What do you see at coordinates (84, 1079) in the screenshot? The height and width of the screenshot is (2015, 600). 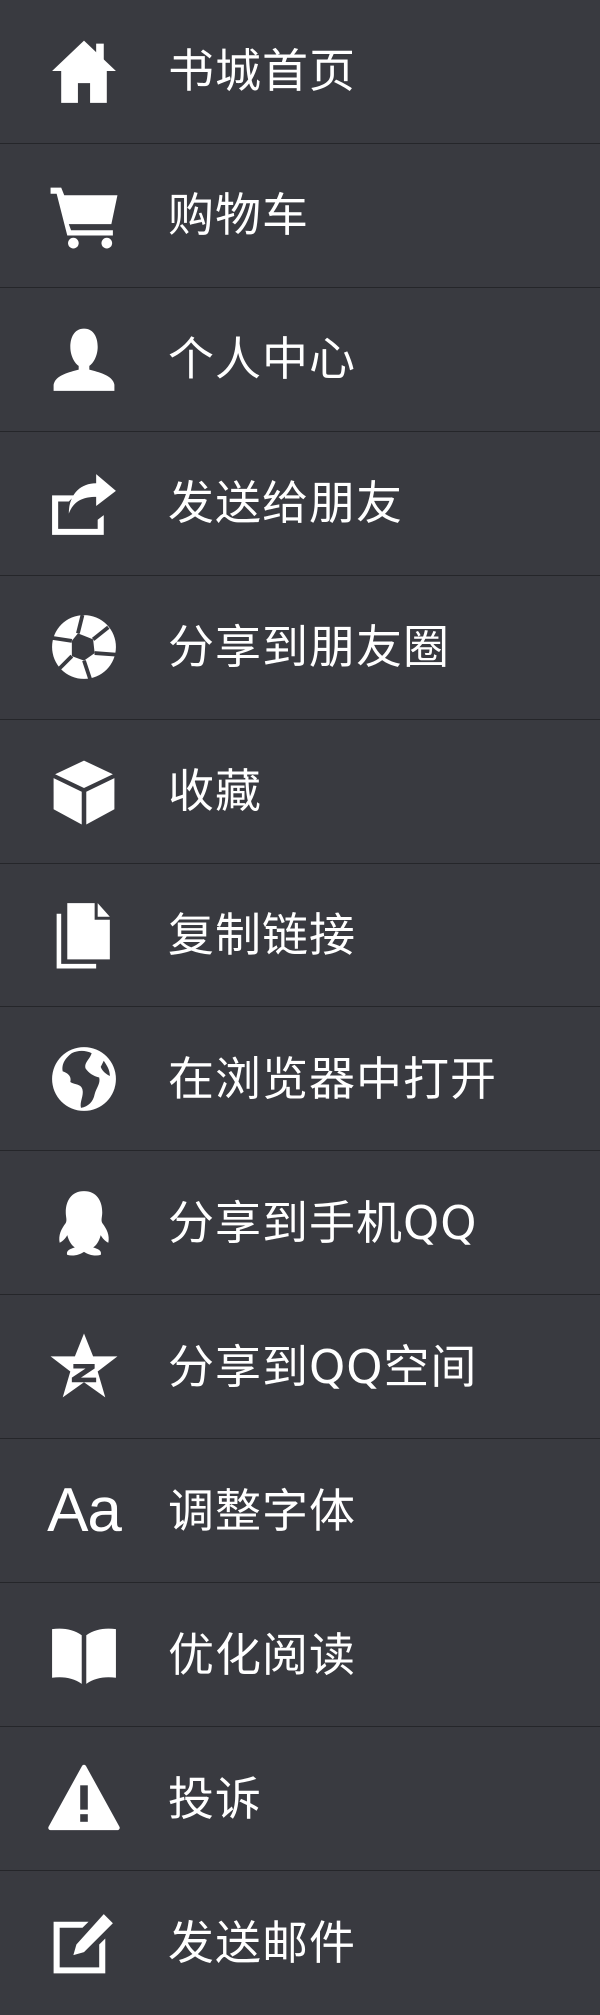 I see `globe-icon` at bounding box center [84, 1079].